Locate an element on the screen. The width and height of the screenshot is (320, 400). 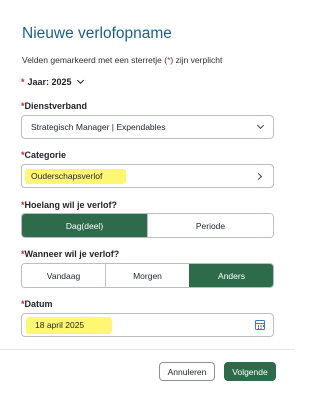
option-dagdeel: Dag(deel) is located at coordinates (84, 225).